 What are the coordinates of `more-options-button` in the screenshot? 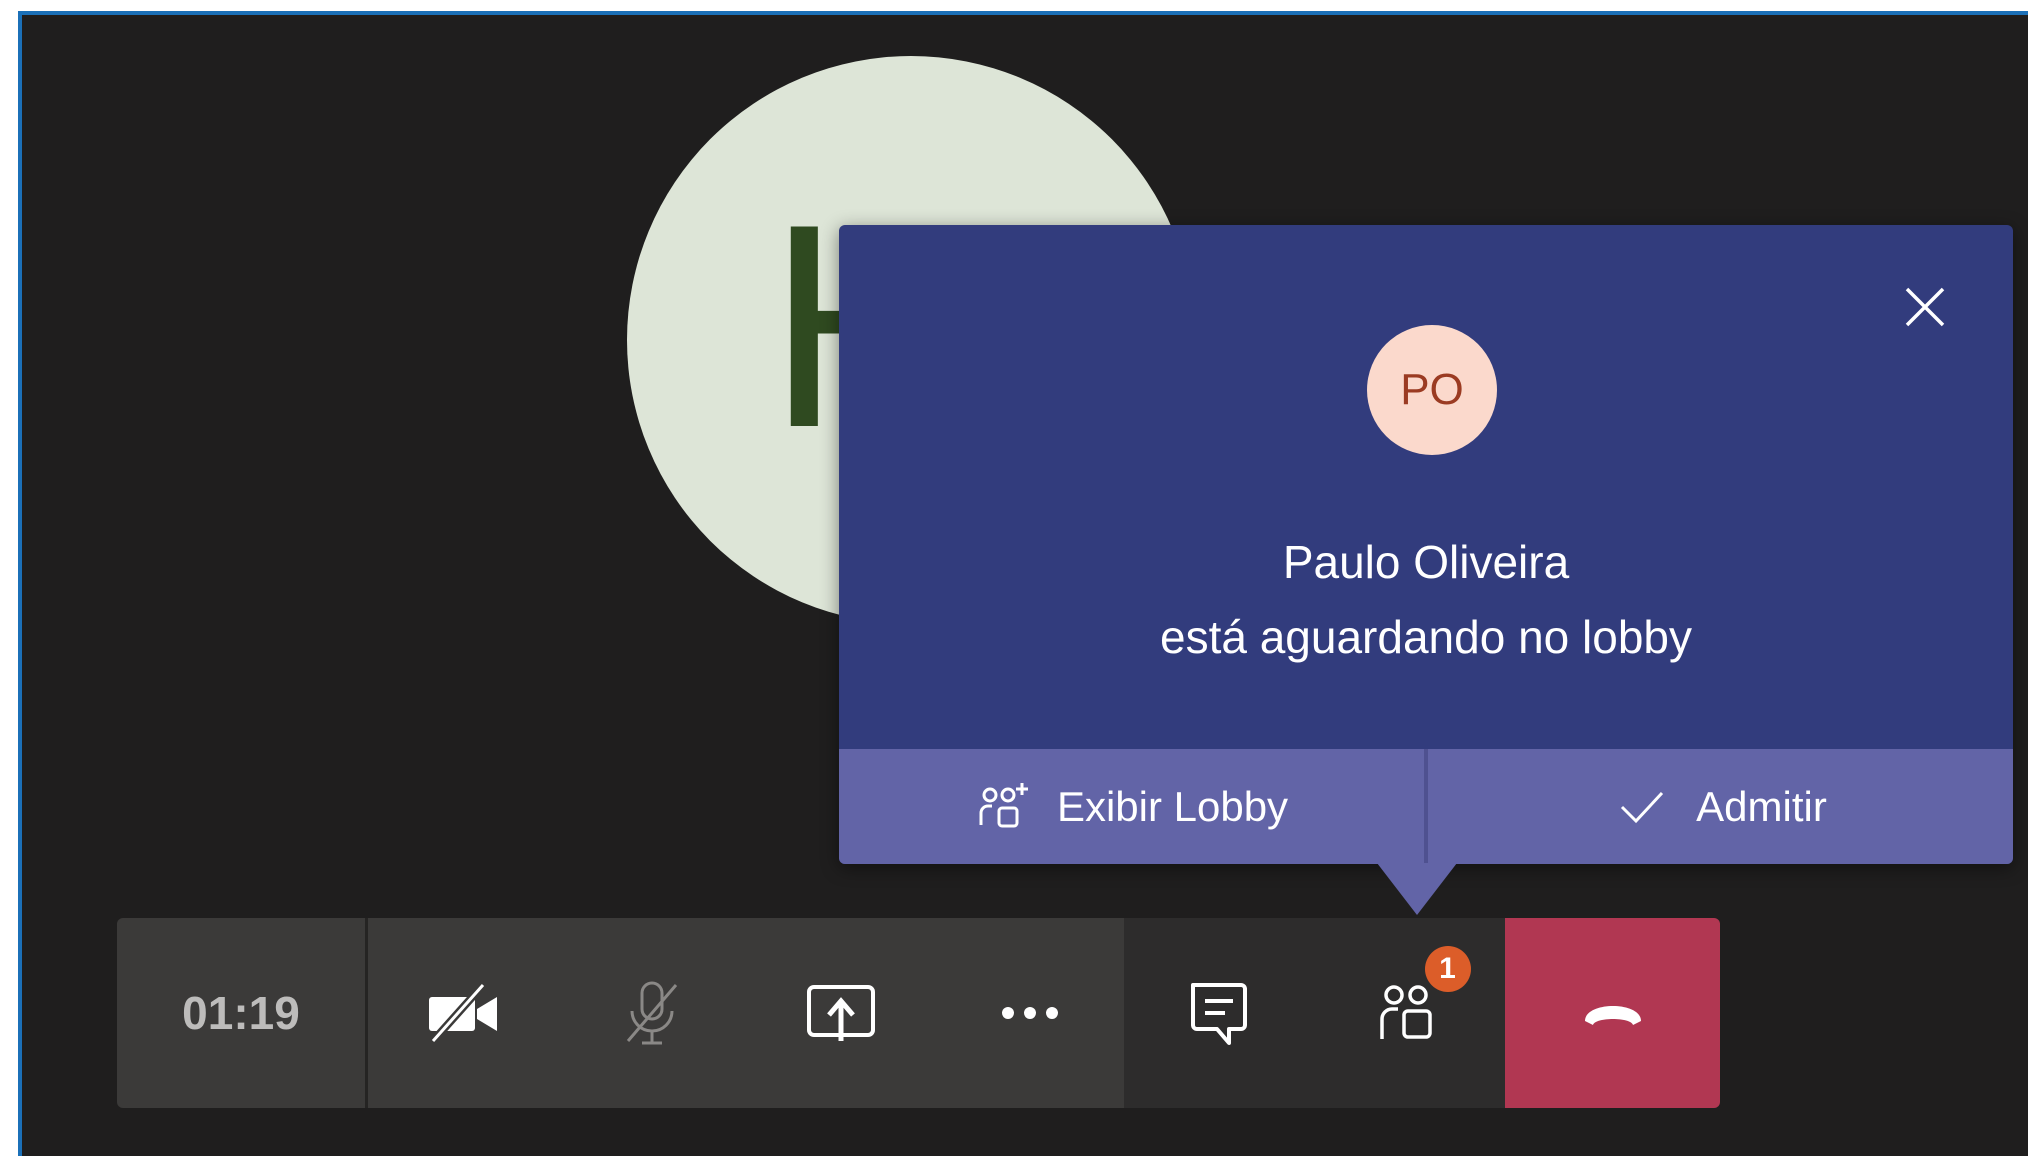 It's located at (1029, 1013).